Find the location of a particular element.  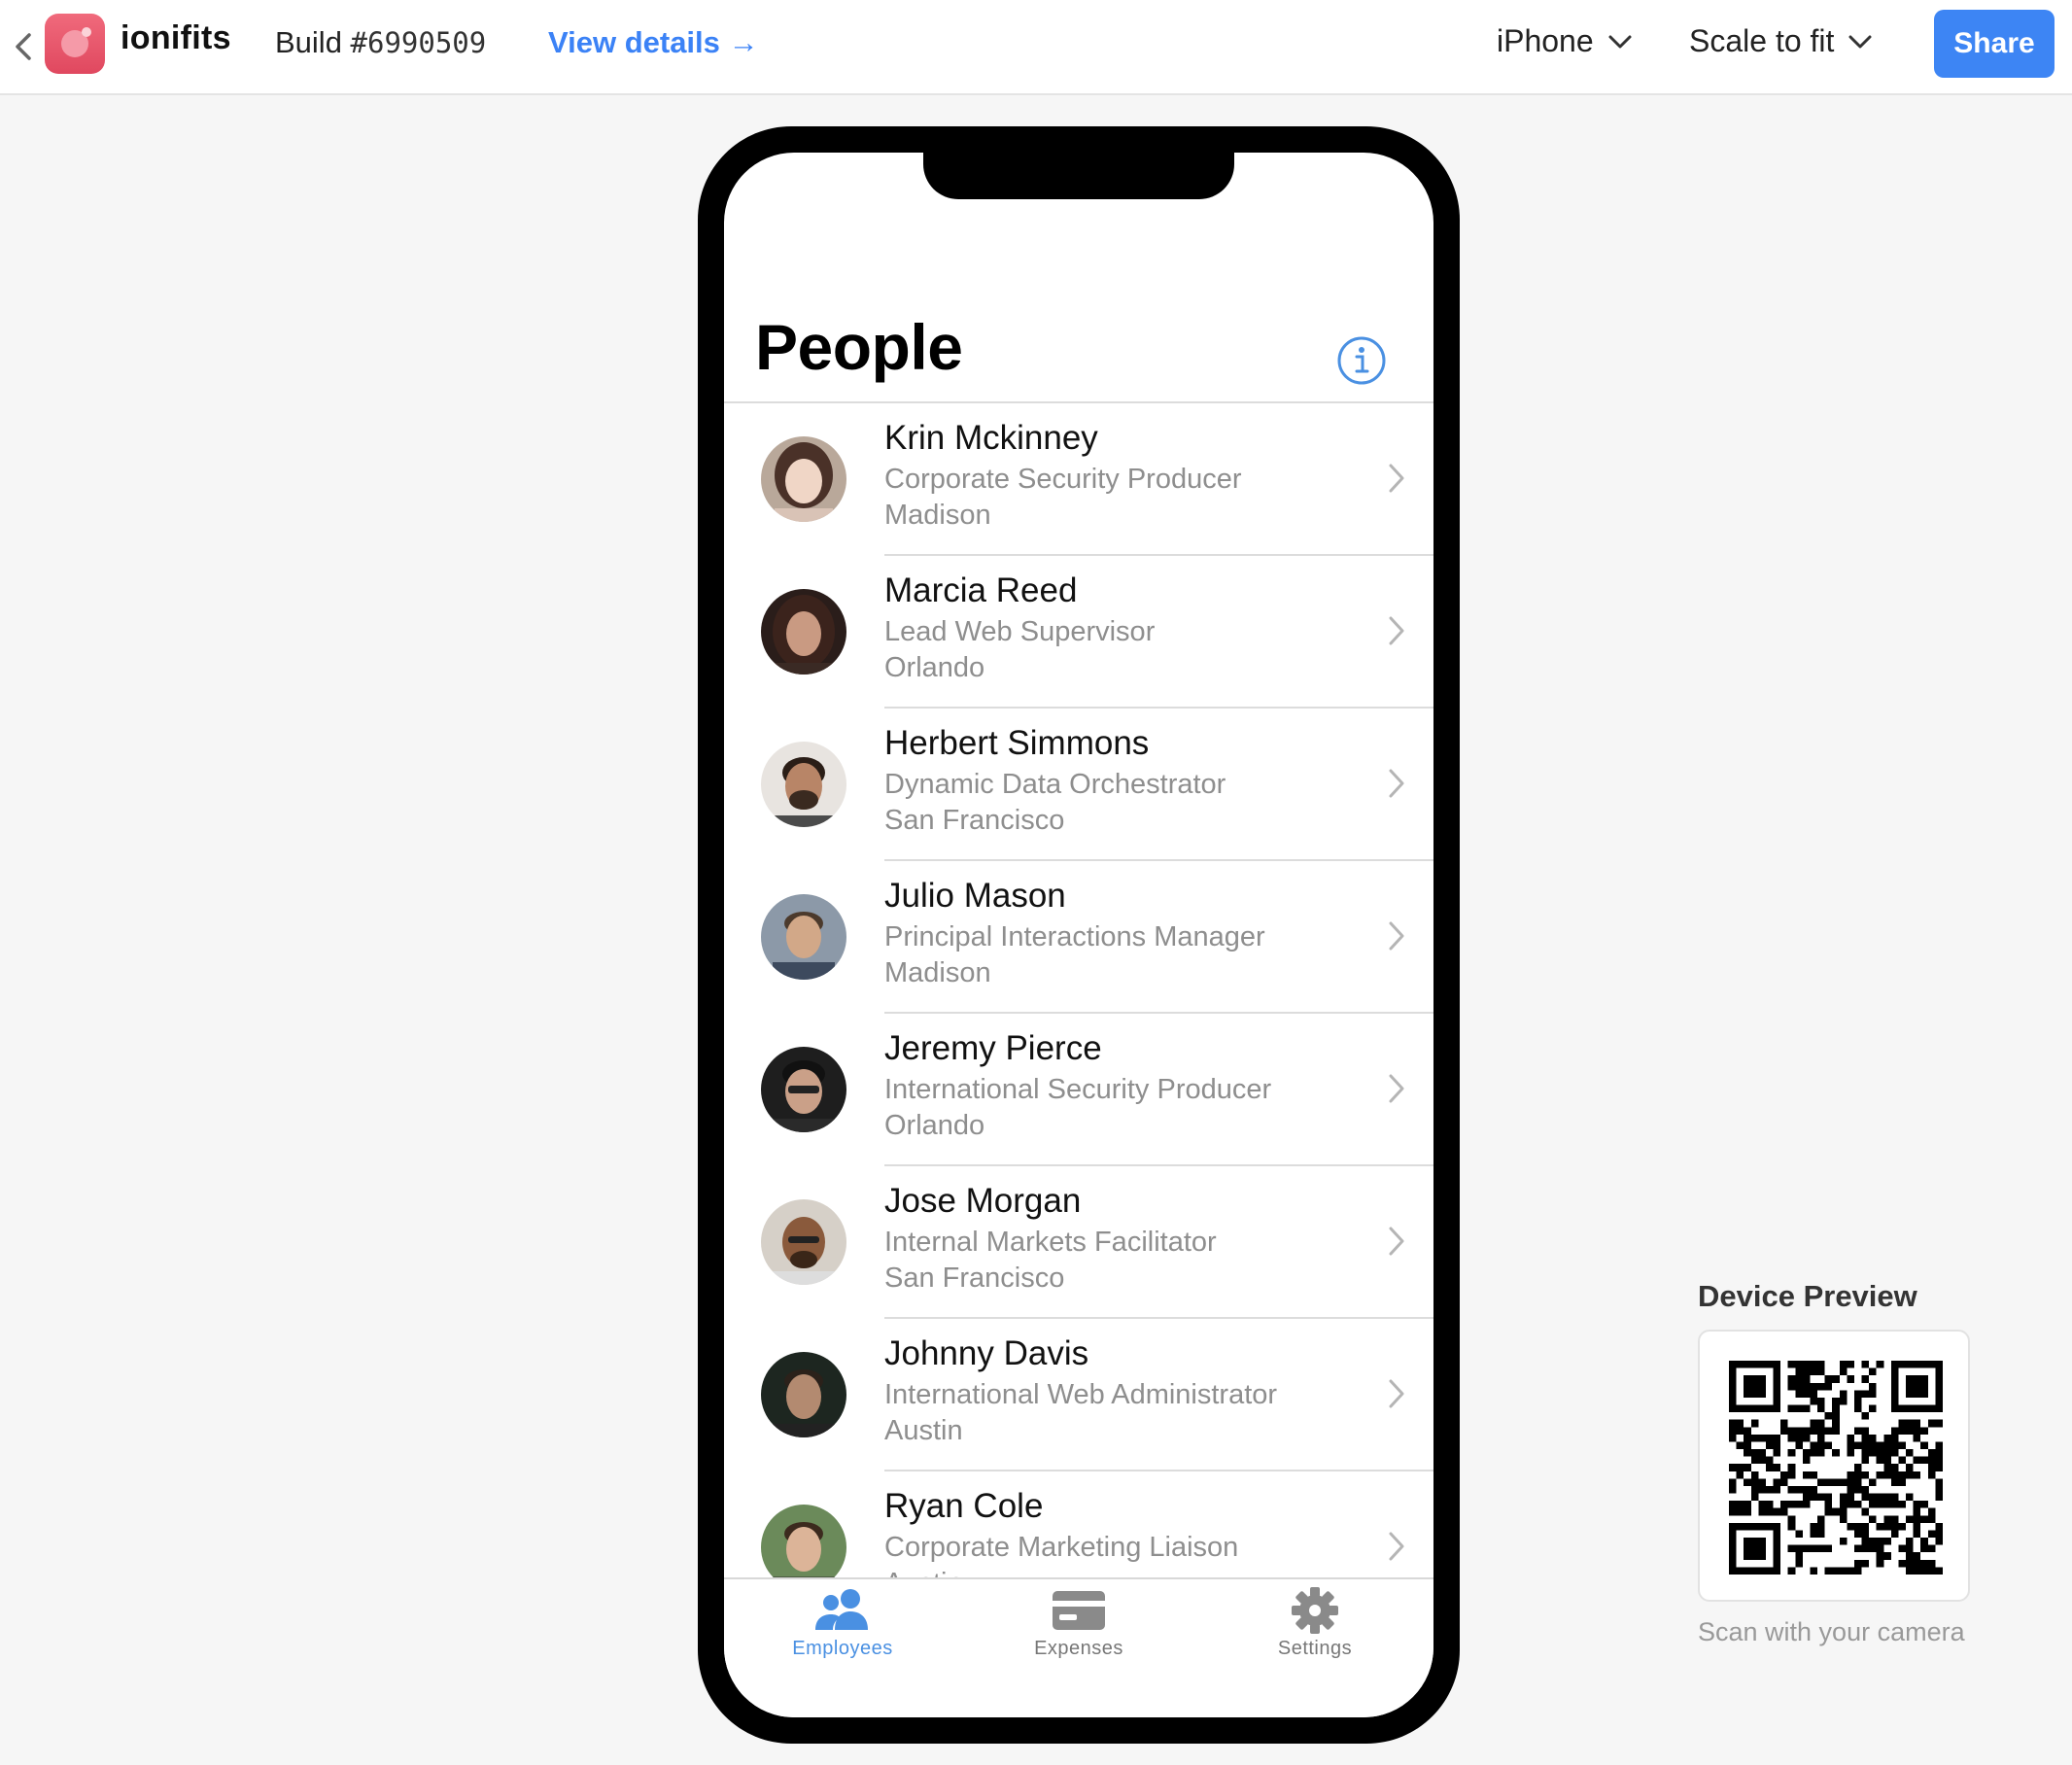

qr-code is located at coordinates (1834, 1466).